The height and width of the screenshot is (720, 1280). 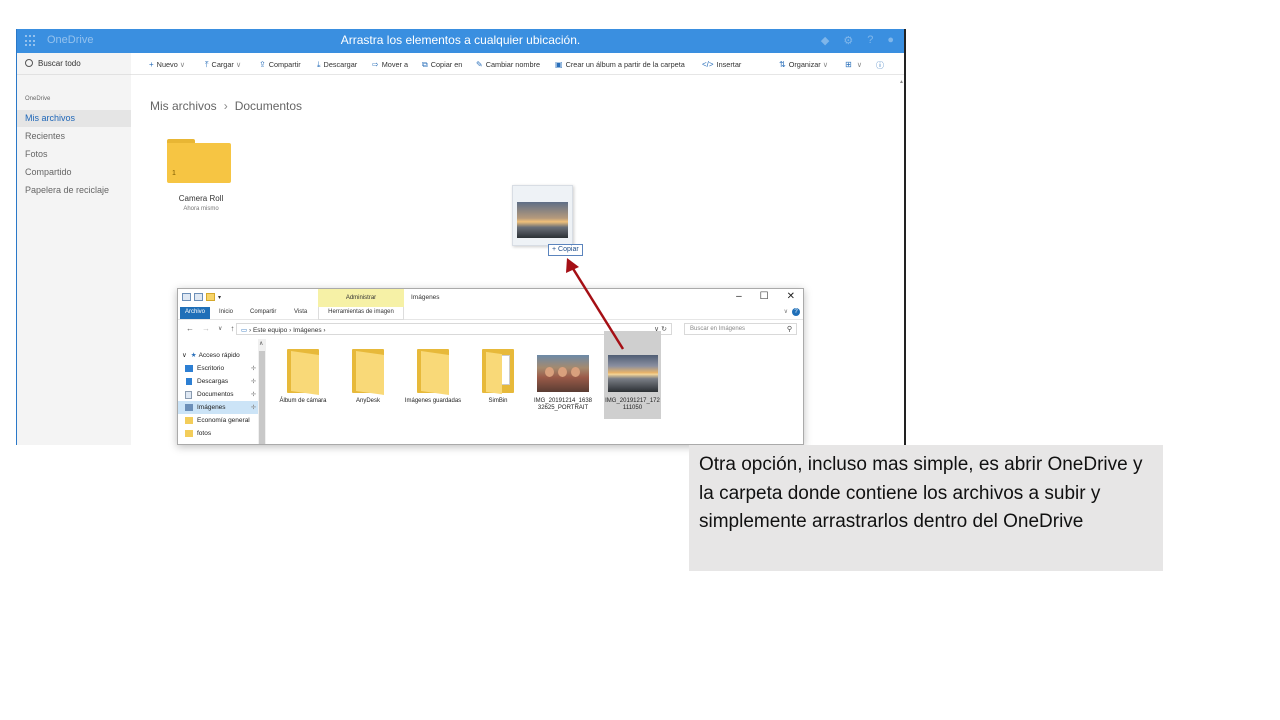 I want to click on quick-access-toolbar: ▾, so click(x=201, y=297).